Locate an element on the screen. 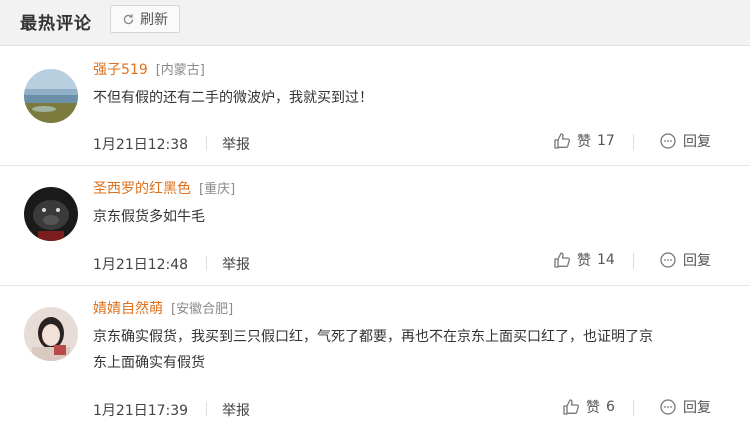  refresh-icon is located at coordinates (128, 18).